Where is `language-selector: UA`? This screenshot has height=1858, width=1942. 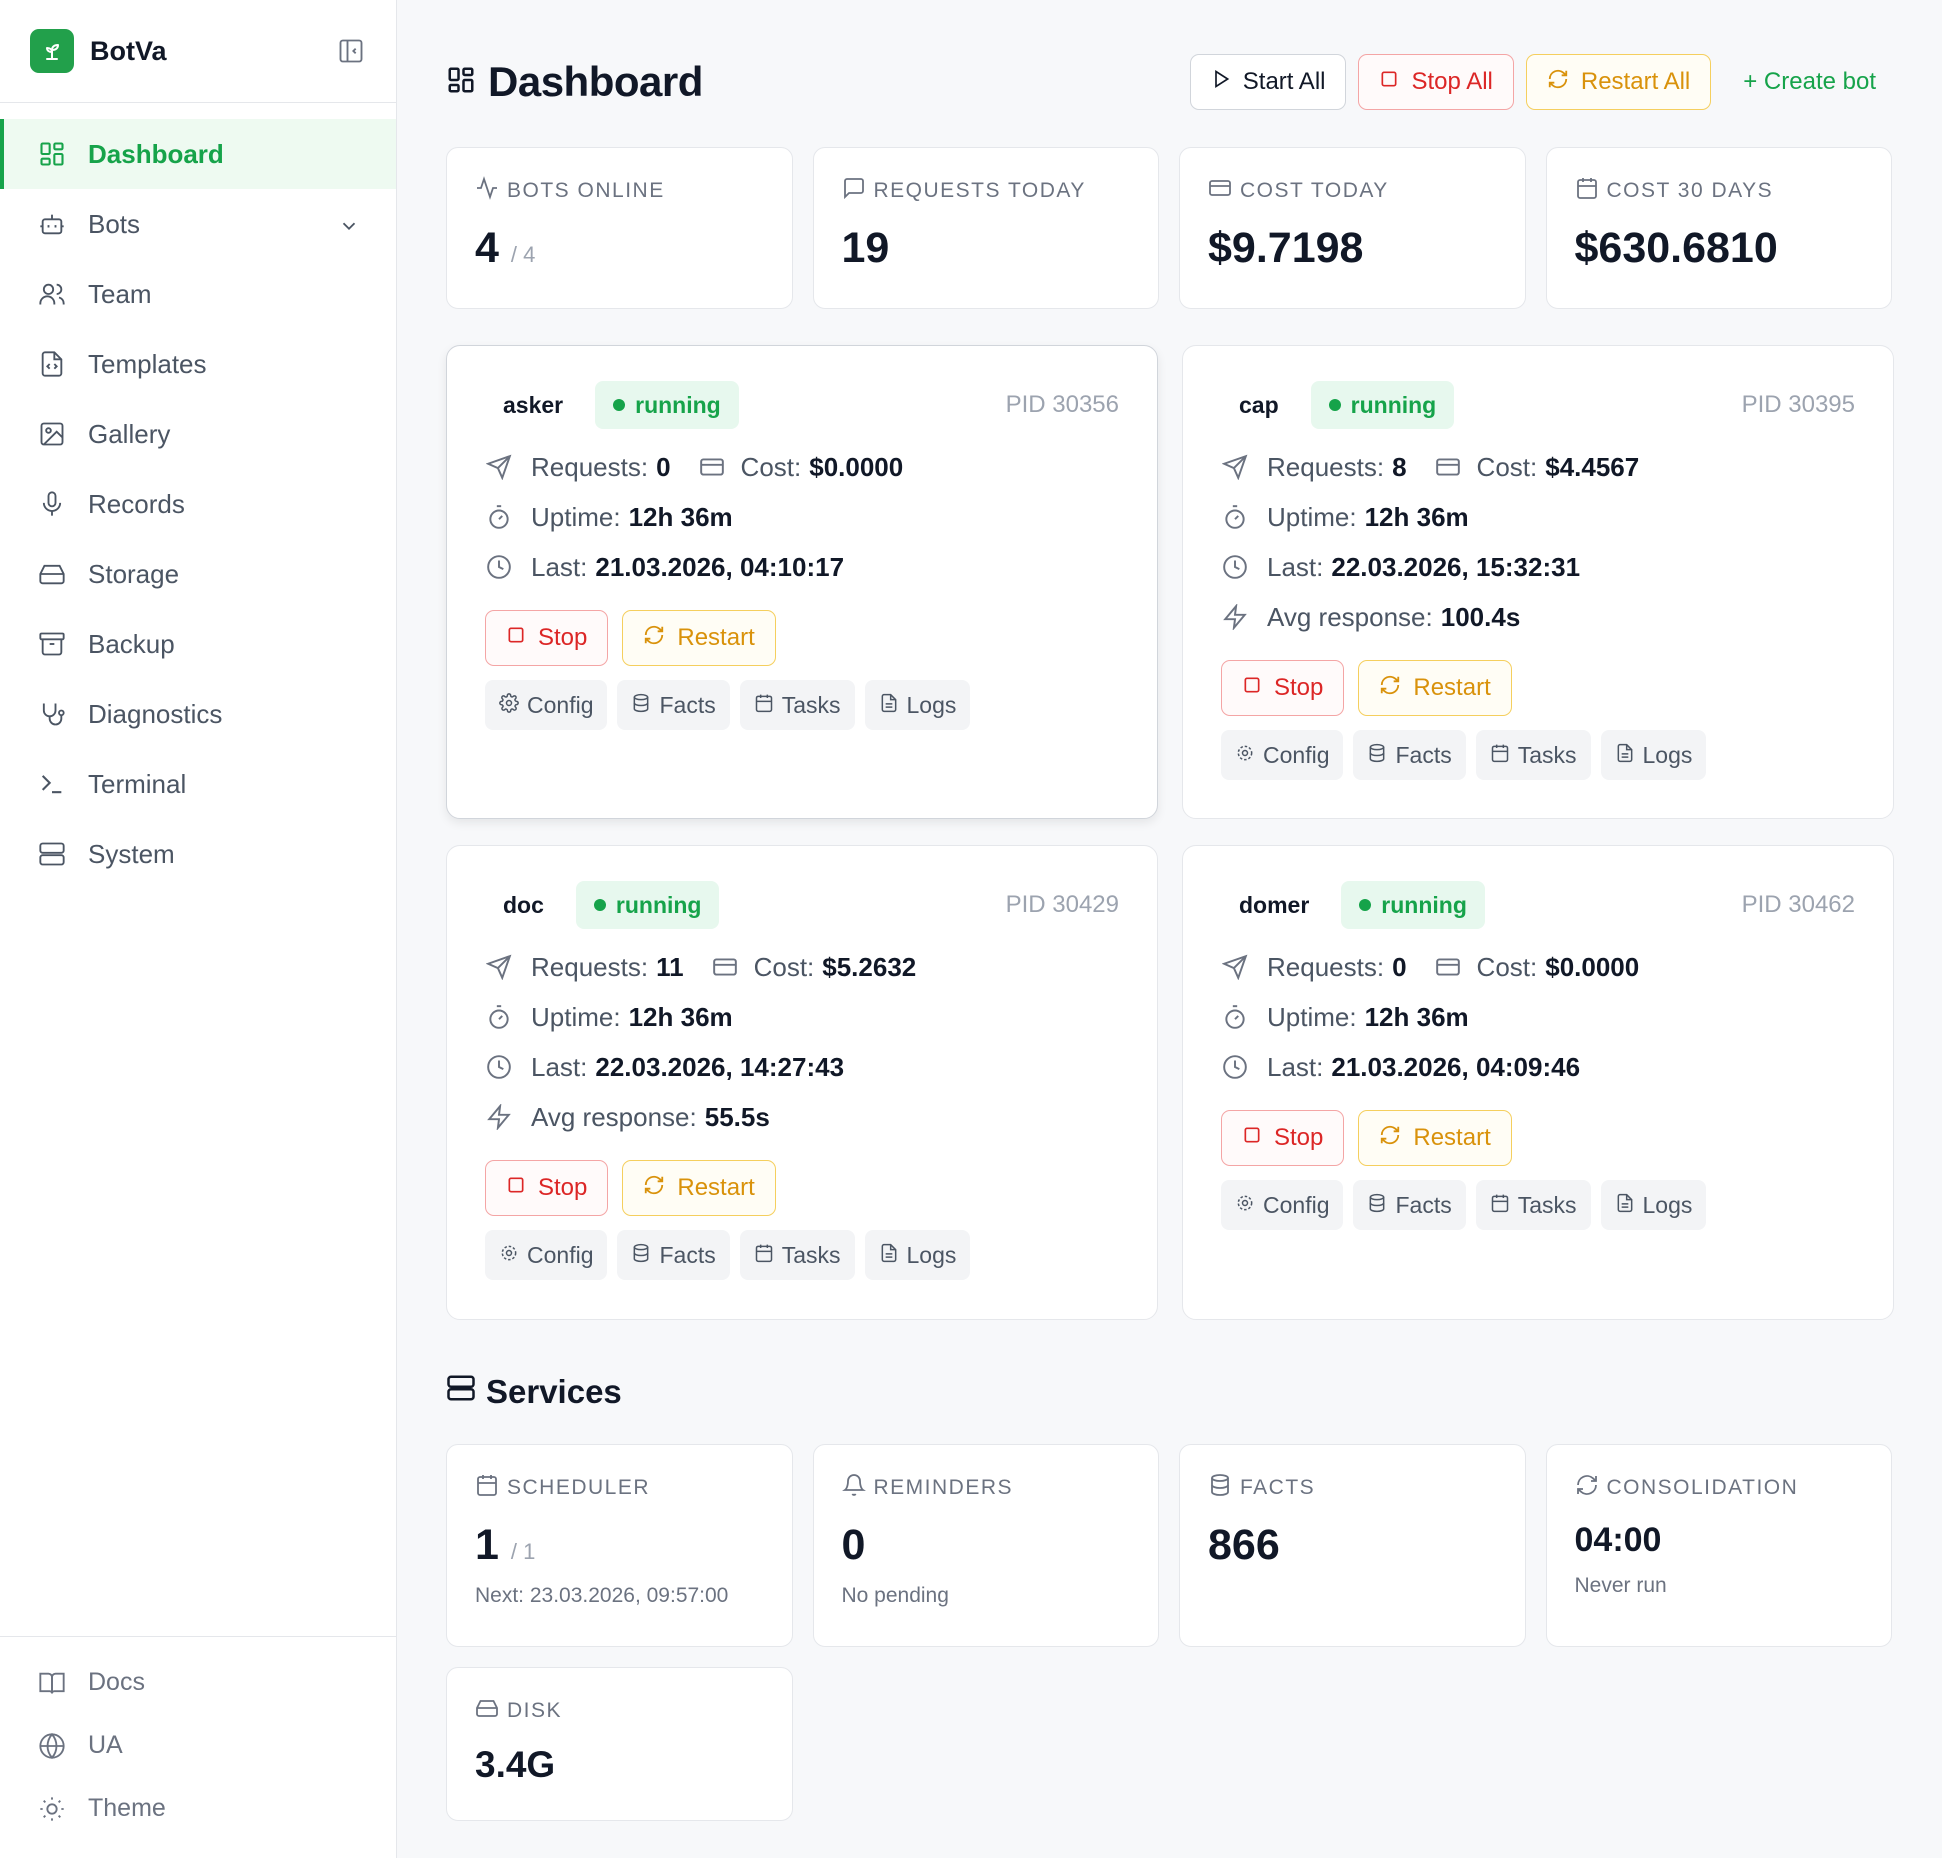
language-selector: UA is located at coordinates (198, 1745).